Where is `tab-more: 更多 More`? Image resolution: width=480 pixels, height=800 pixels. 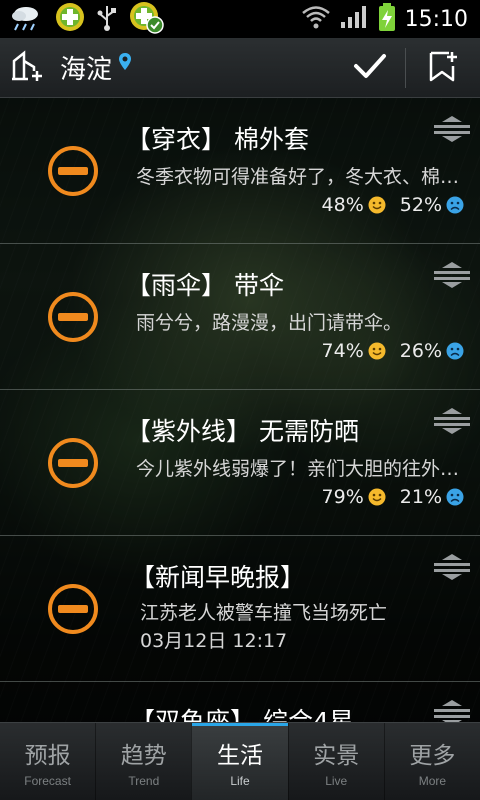 tab-more: 更多 More is located at coordinates (431, 761).